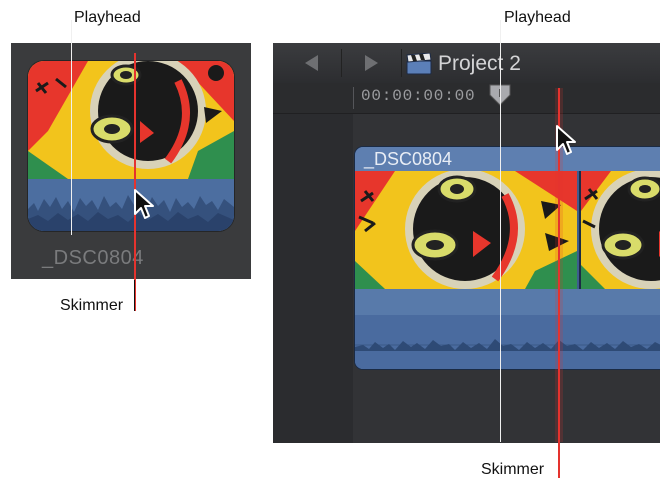 The width and height of the screenshot is (660, 479). What do you see at coordinates (134, 295) in the screenshot?
I see `skimmer-leader-left` at bounding box center [134, 295].